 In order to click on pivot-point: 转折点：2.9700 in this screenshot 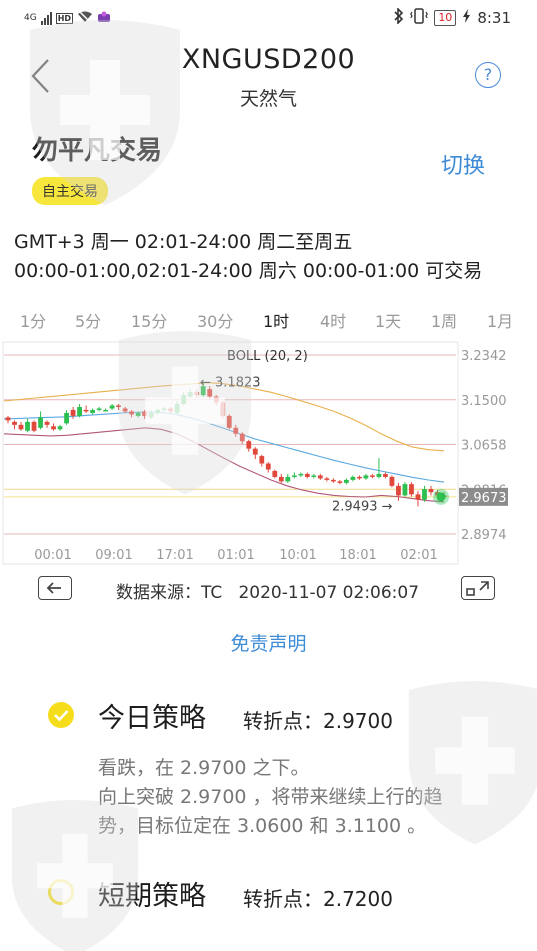, I will do `click(318, 719)`.